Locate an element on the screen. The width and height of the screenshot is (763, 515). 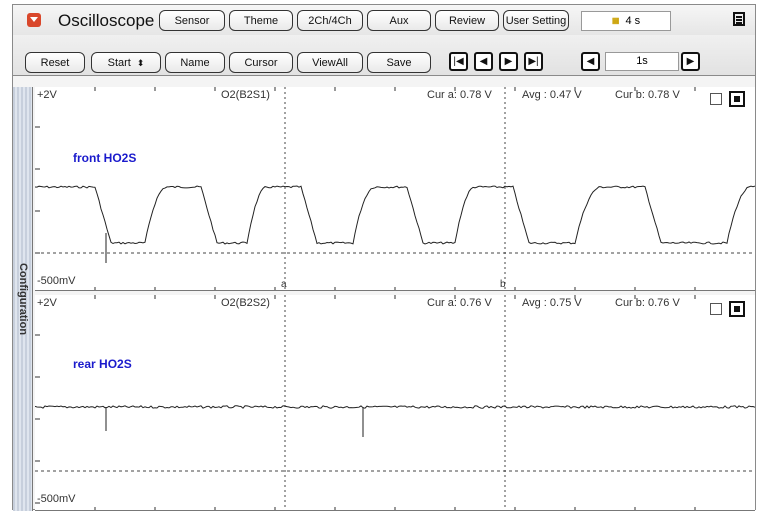
stepper-icon: ⬍ is located at coordinates (140, 62).